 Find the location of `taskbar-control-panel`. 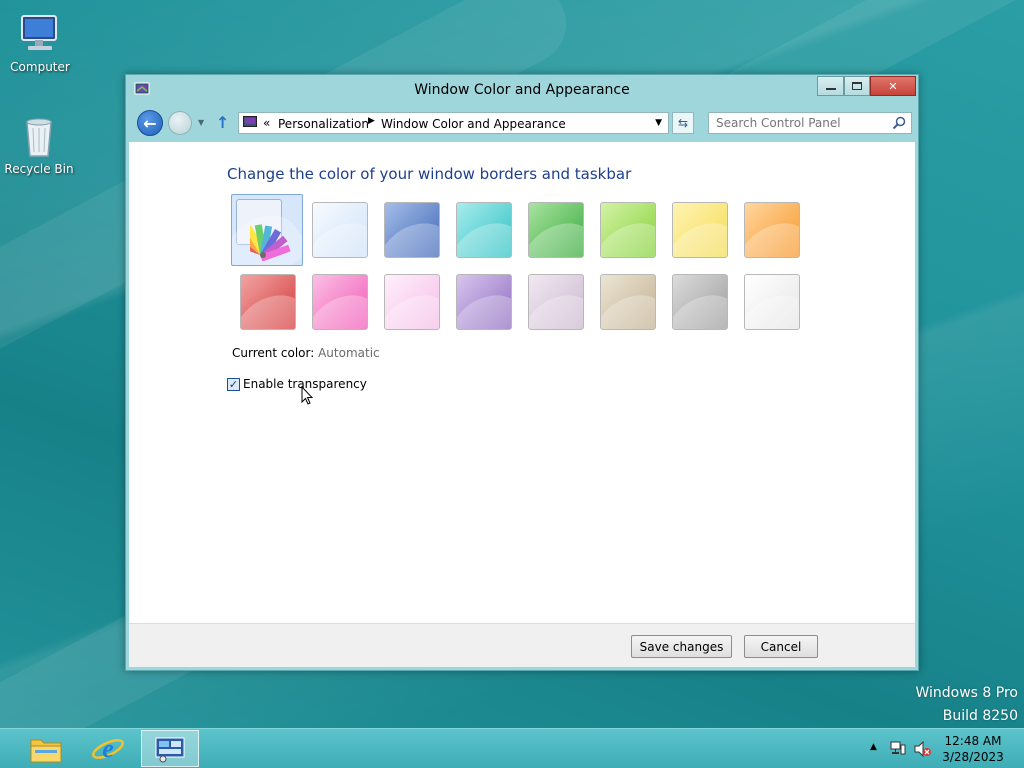

taskbar-control-panel is located at coordinates (170, 748).